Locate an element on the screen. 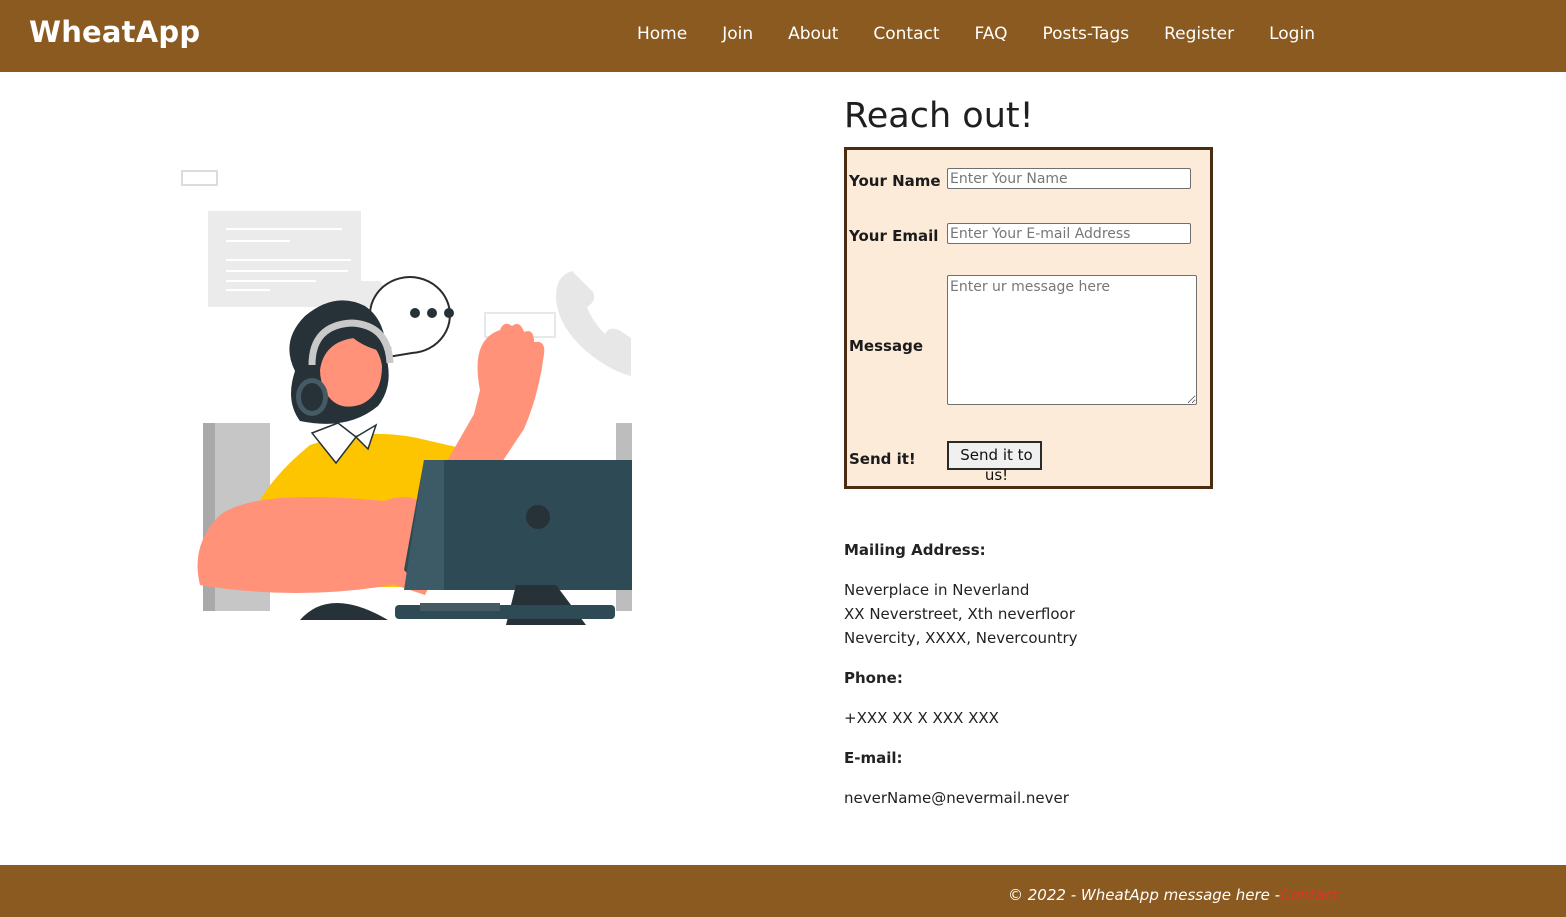  footer-text: © 2022 - WheatApp message here -Contact is located at coordinates (1173, 895).